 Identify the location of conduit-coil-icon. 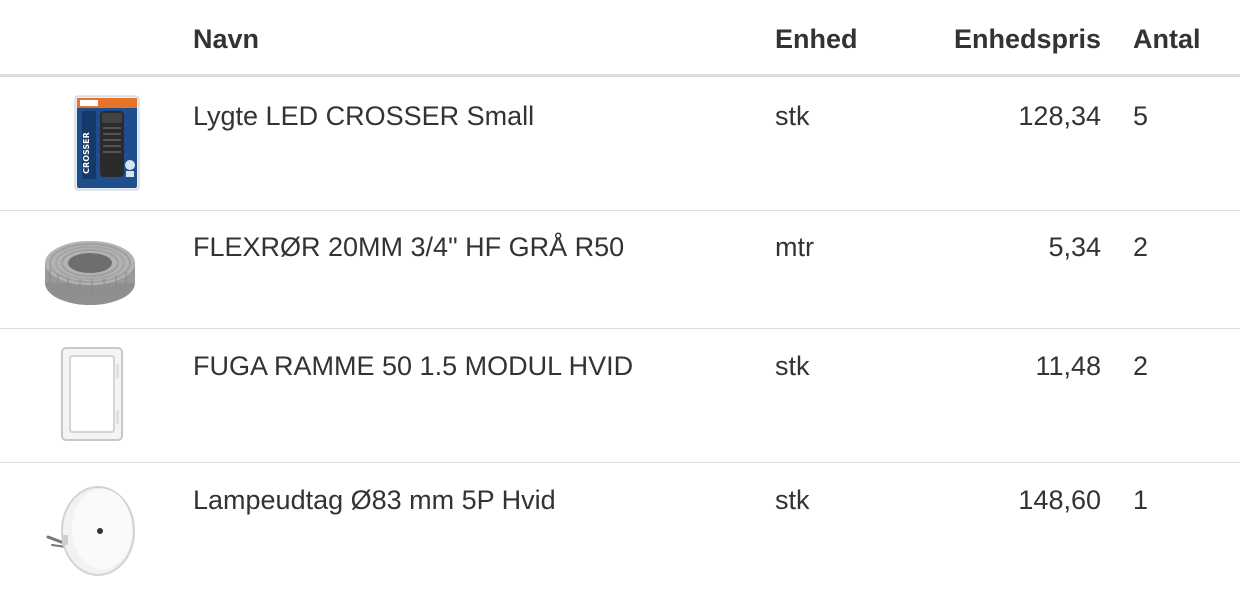
(92, 271).